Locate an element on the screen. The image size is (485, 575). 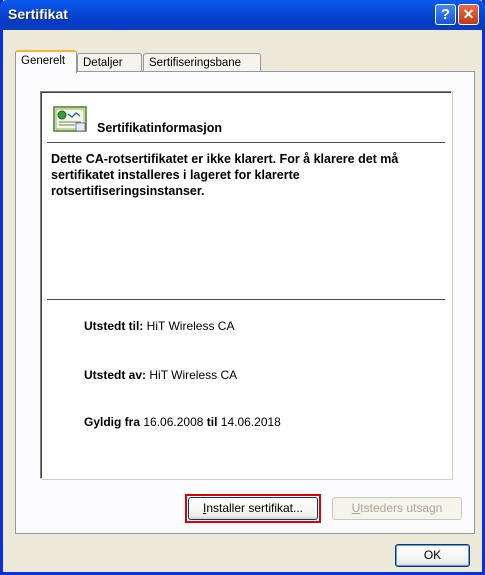
valid-from-value: 16.06.2008 is located at coordinates (173, 422).